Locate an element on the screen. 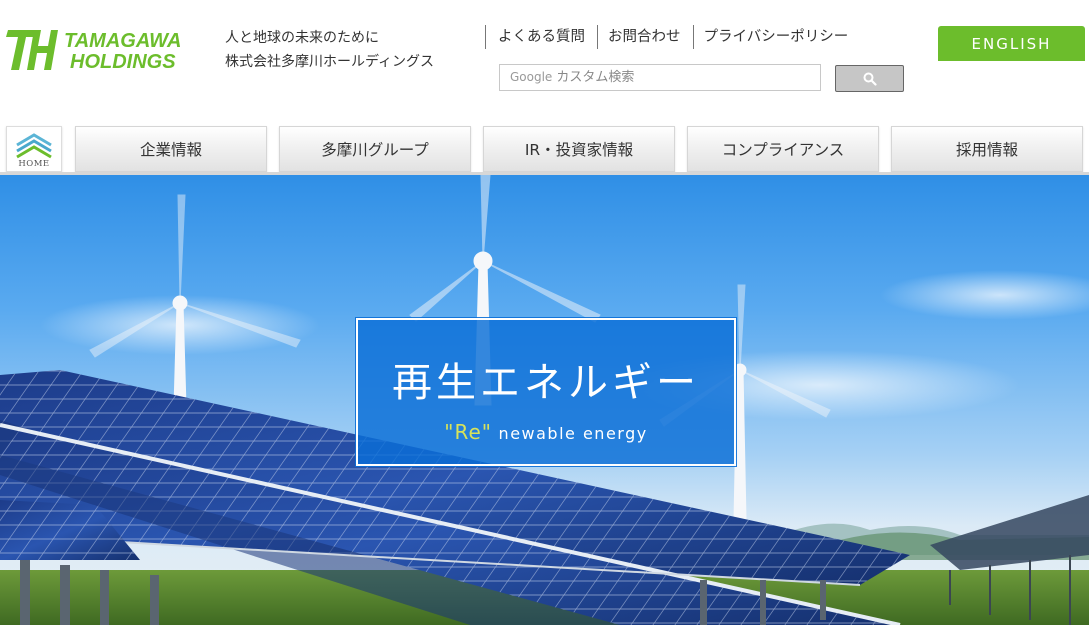 This screenshot has width=1089, height=625. search-icon is located at coordinates (870, 79).